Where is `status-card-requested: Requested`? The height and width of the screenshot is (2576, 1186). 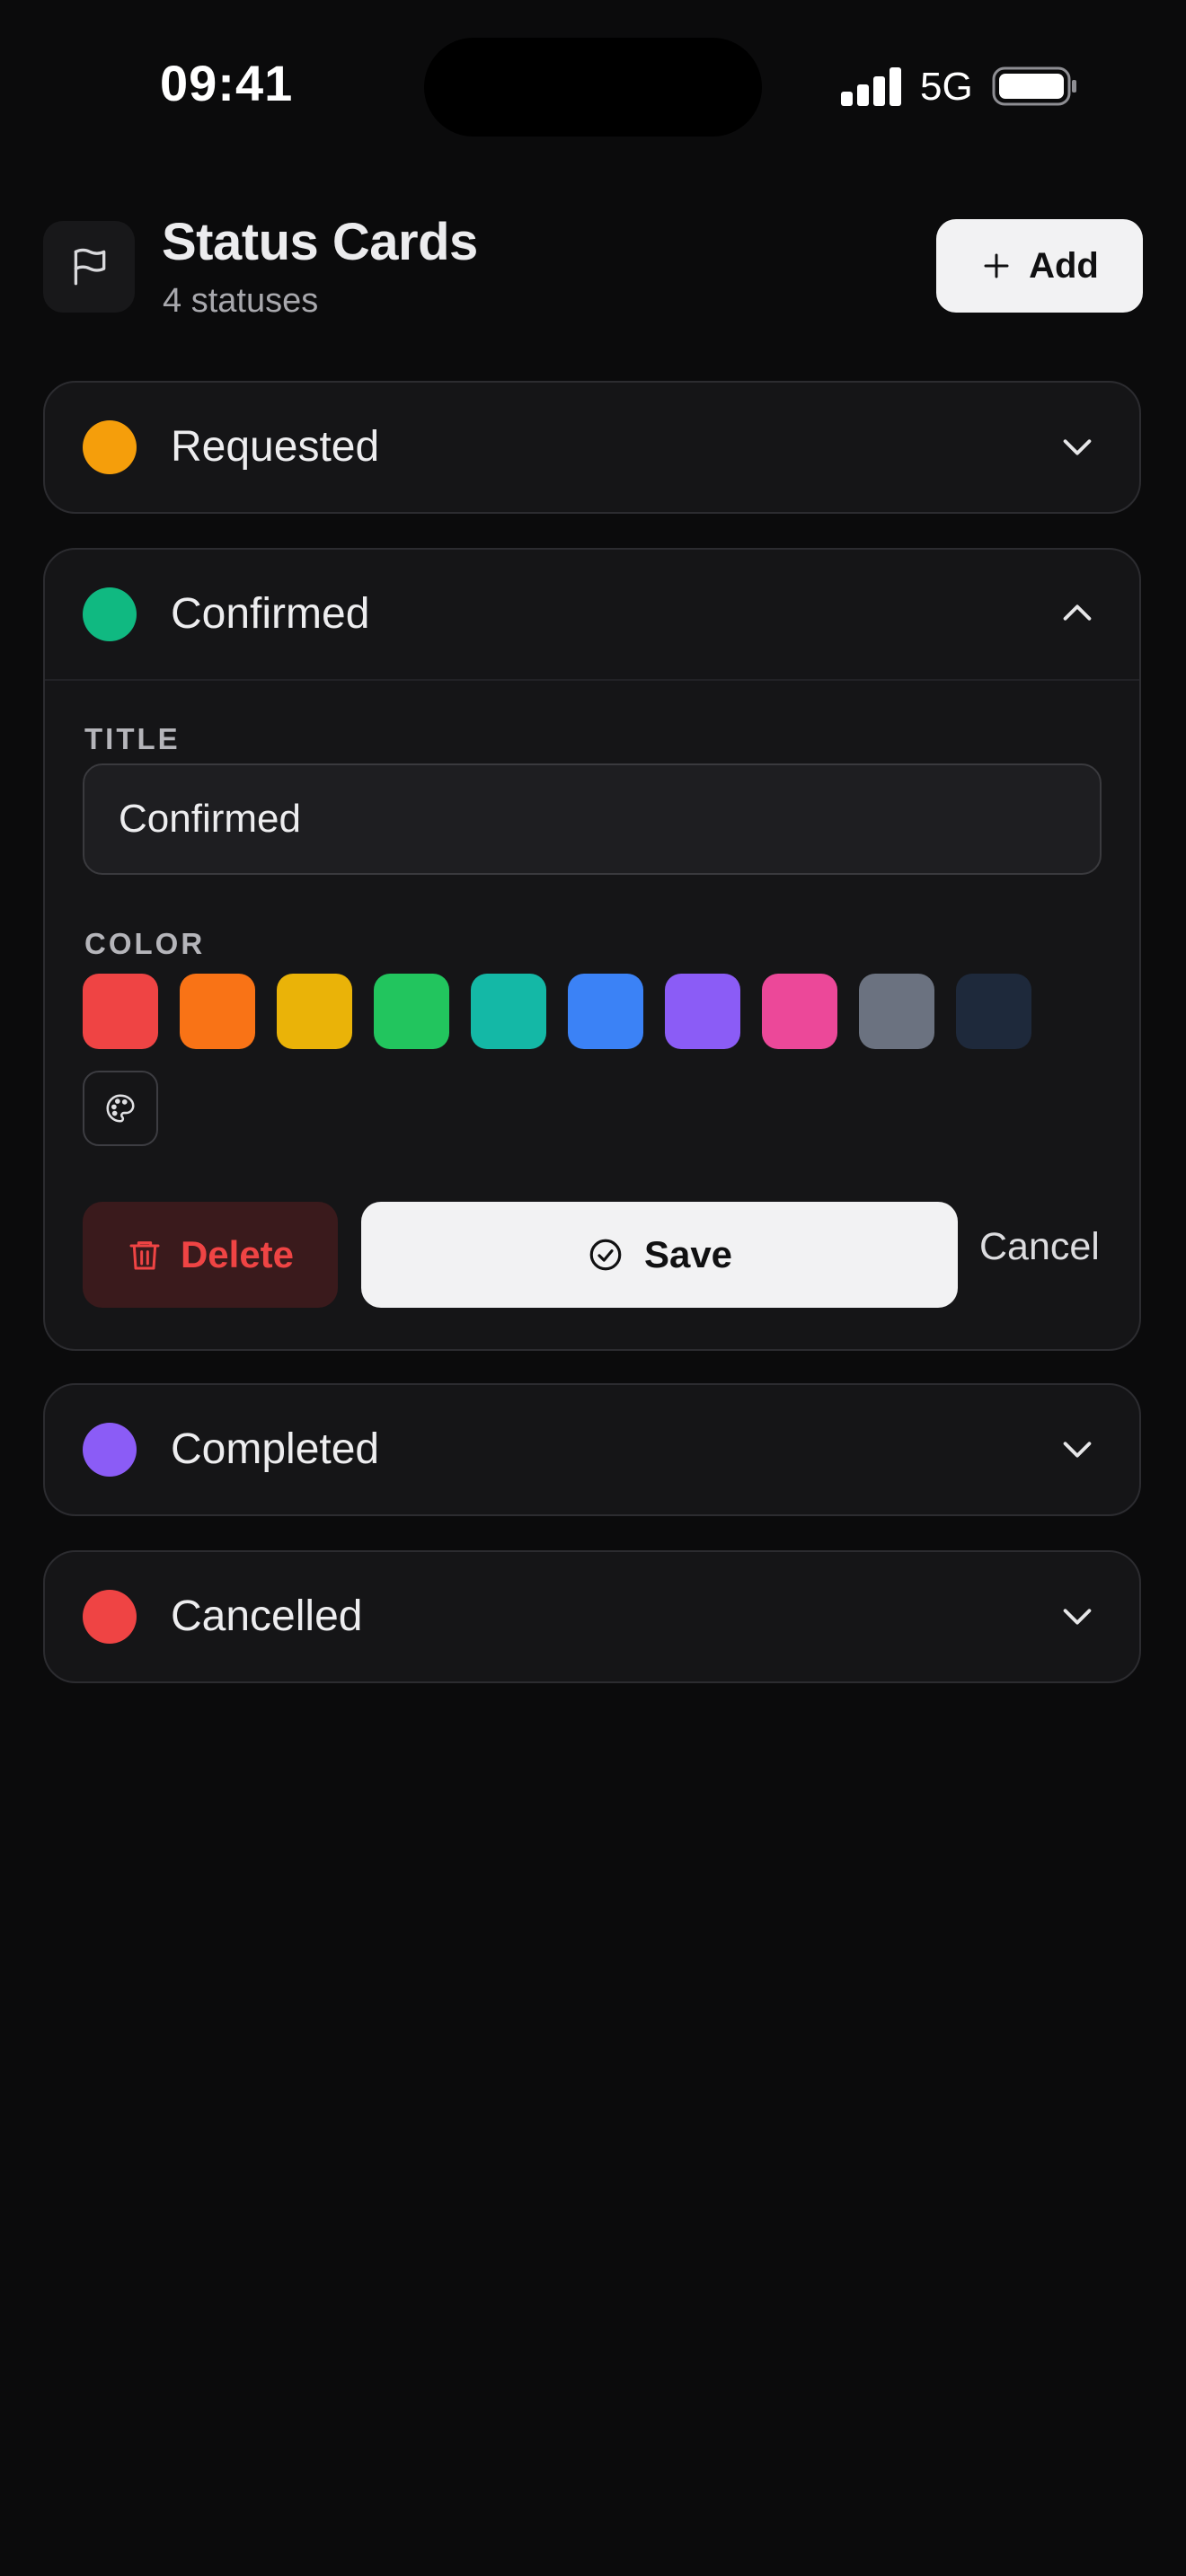 status-card-requested: Requested is located at coordinates (592, 447).